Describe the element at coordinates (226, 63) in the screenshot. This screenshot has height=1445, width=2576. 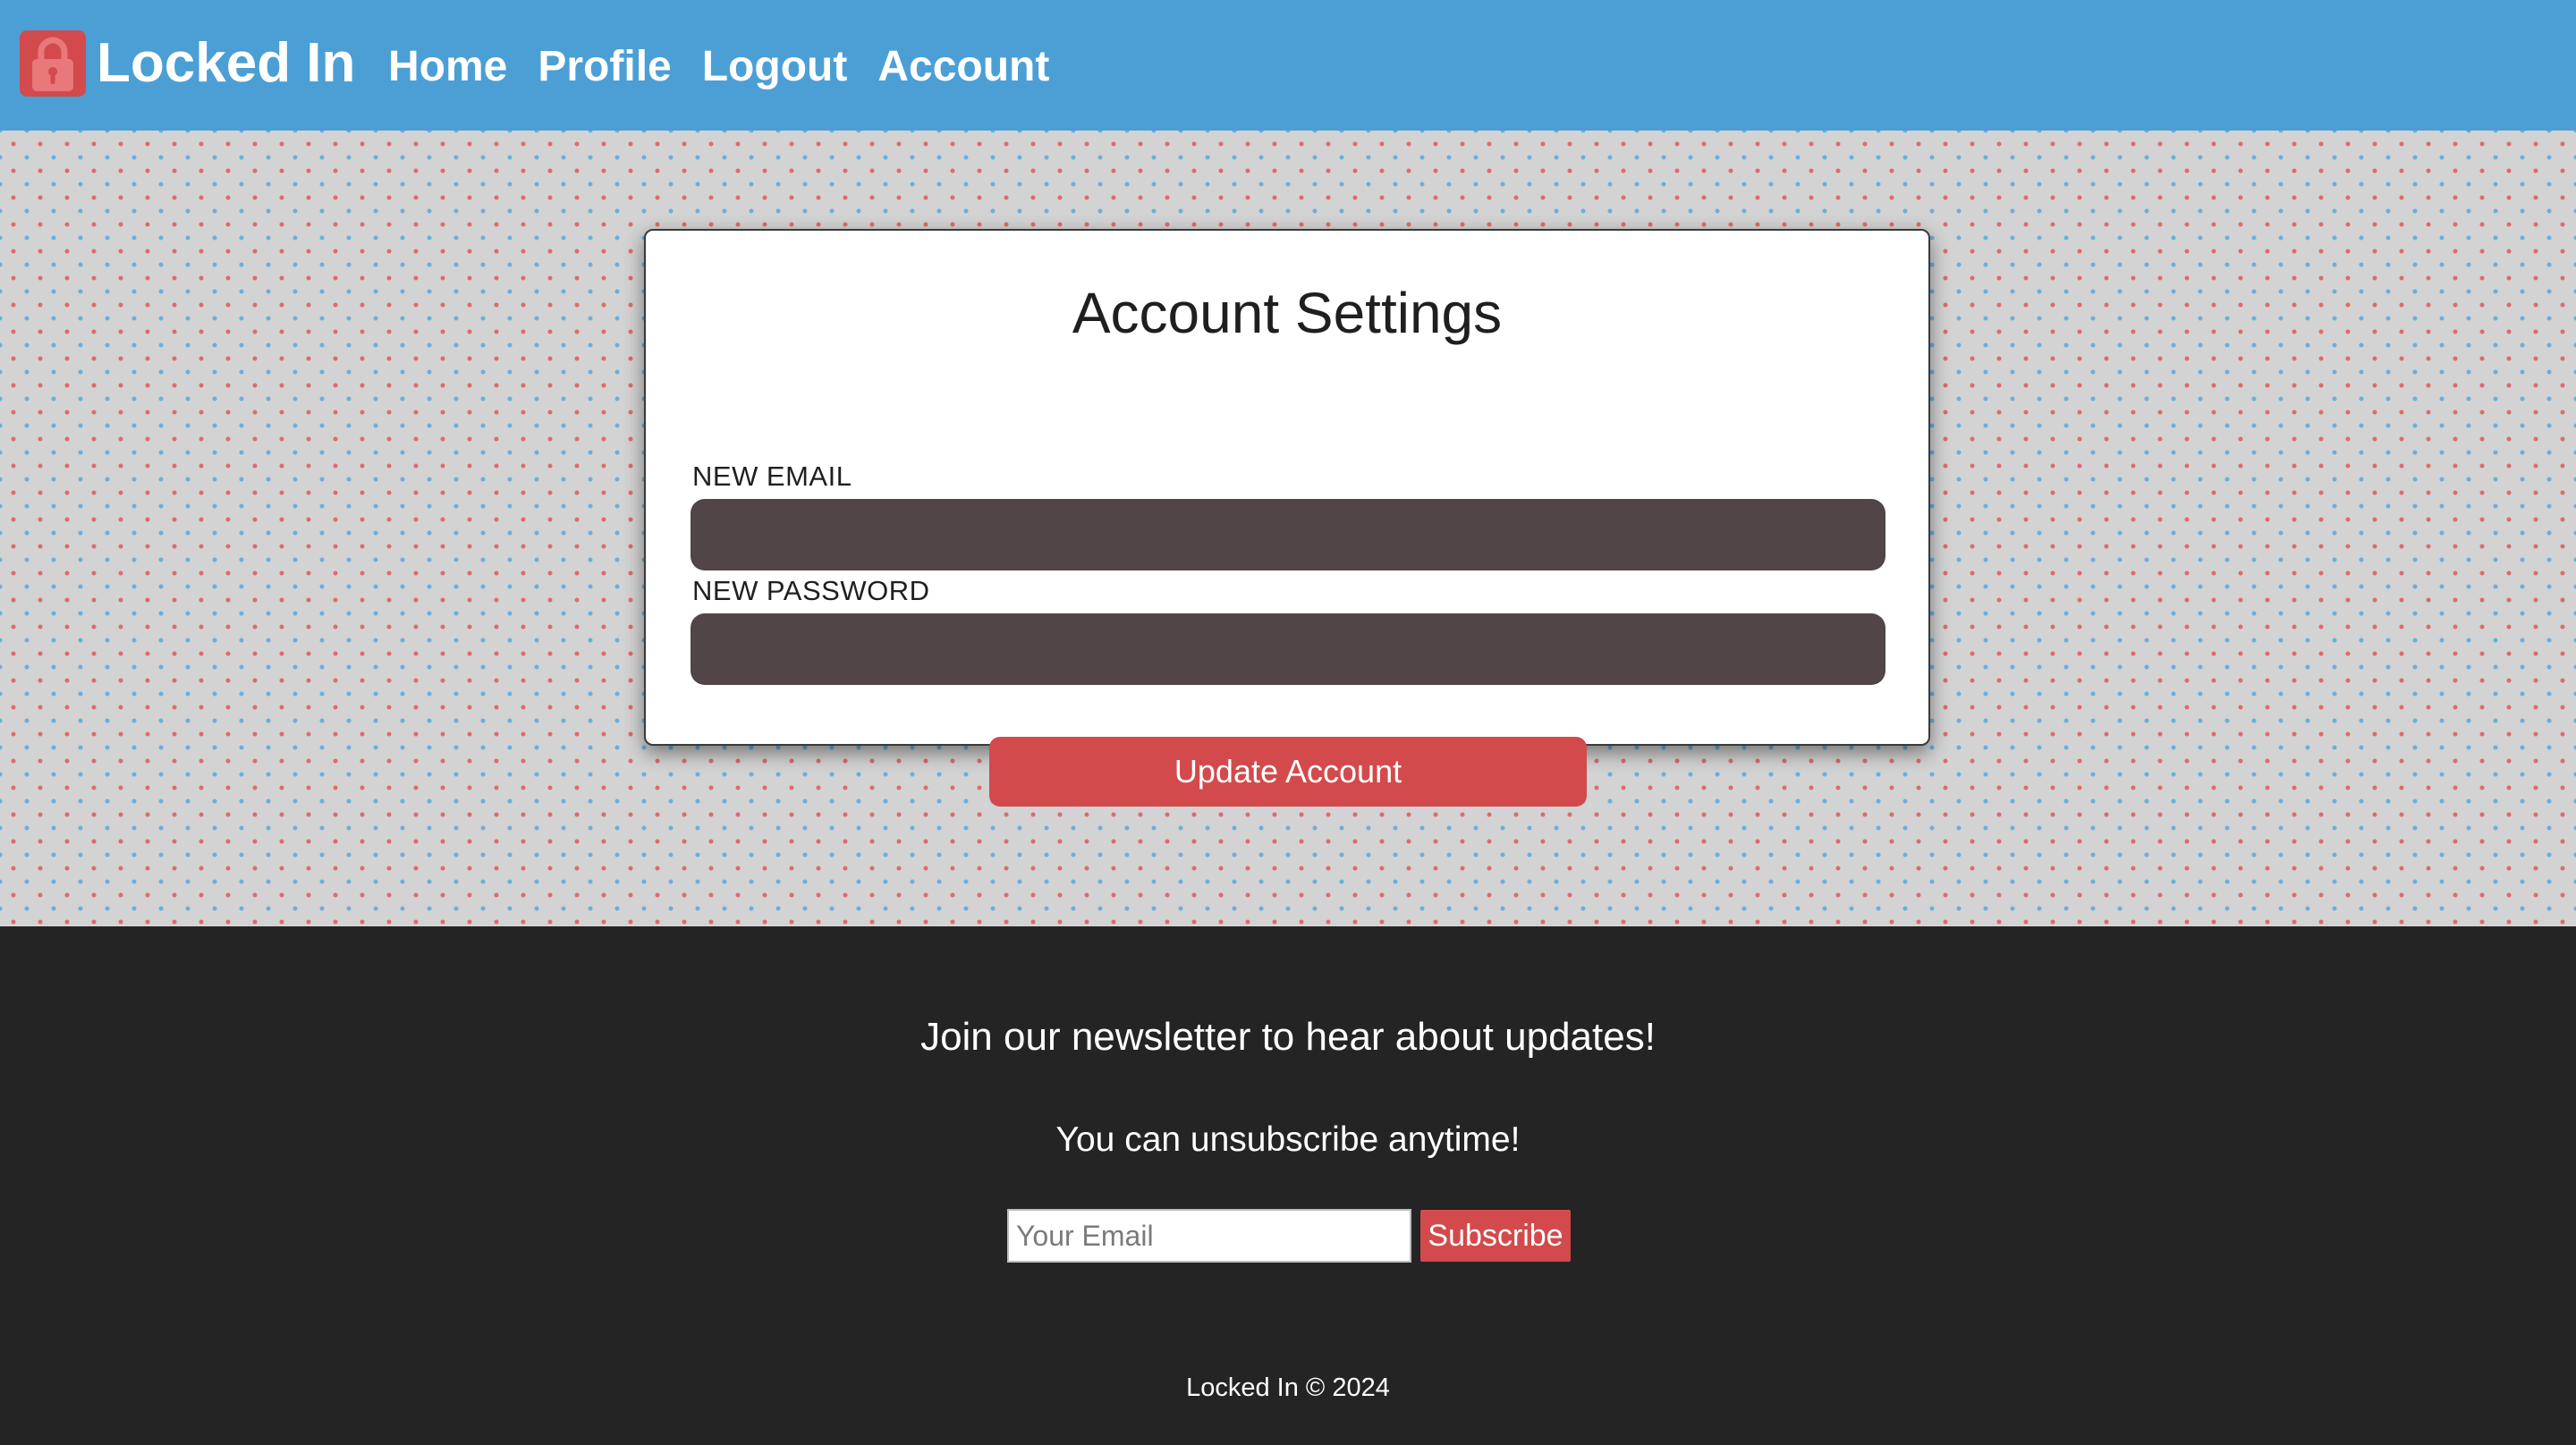
I see `brand-name: Locked In` at that location.